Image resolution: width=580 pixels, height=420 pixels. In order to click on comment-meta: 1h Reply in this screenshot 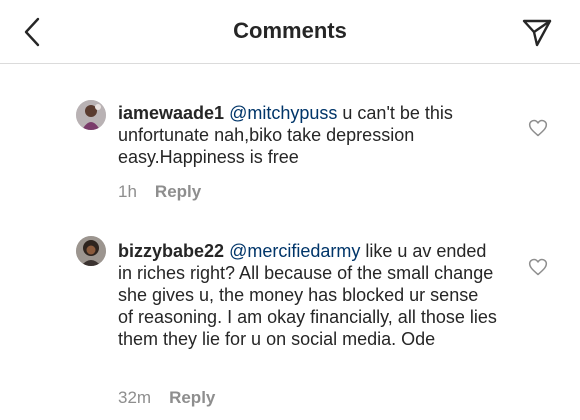, I will do `click(159, 192)`.